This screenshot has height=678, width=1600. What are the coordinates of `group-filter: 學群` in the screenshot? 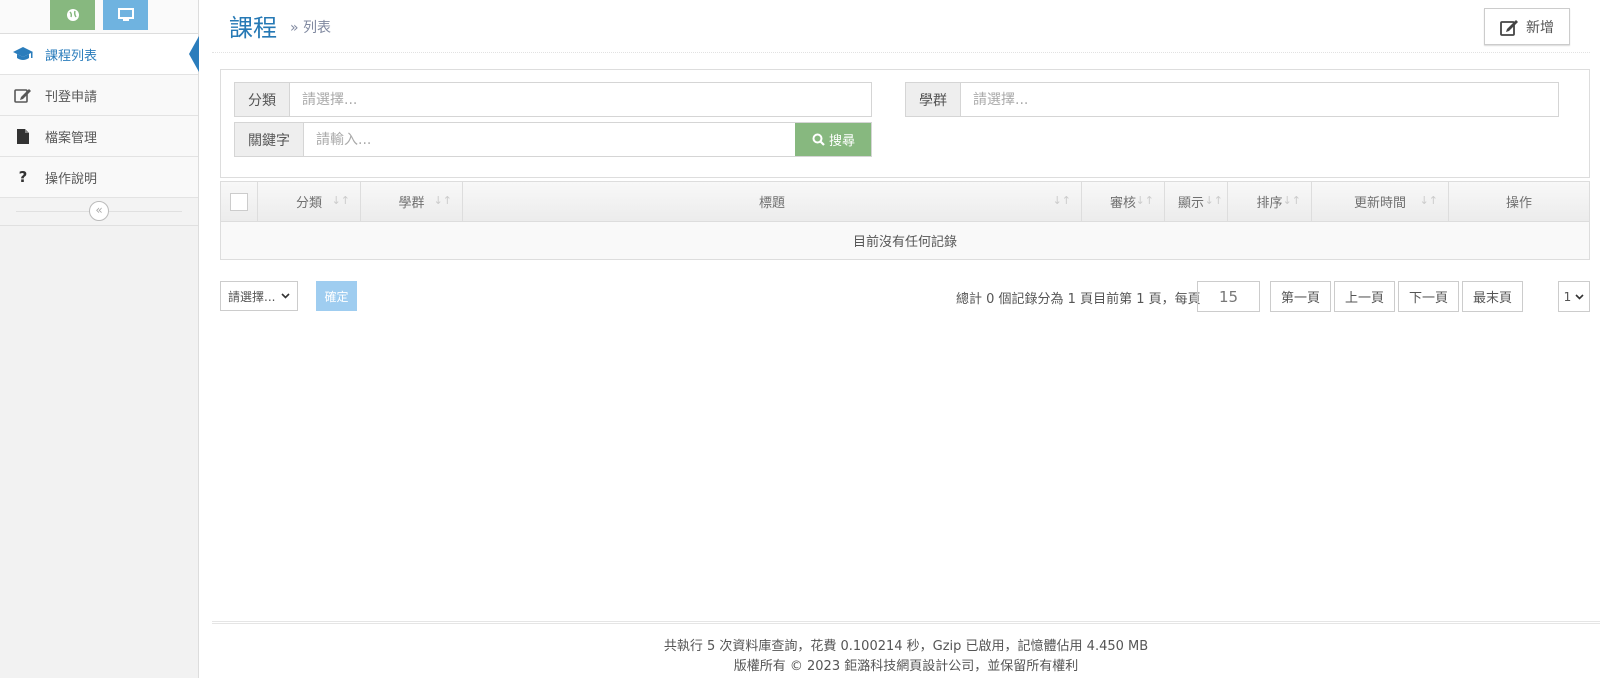 It's located at (1232, 99).